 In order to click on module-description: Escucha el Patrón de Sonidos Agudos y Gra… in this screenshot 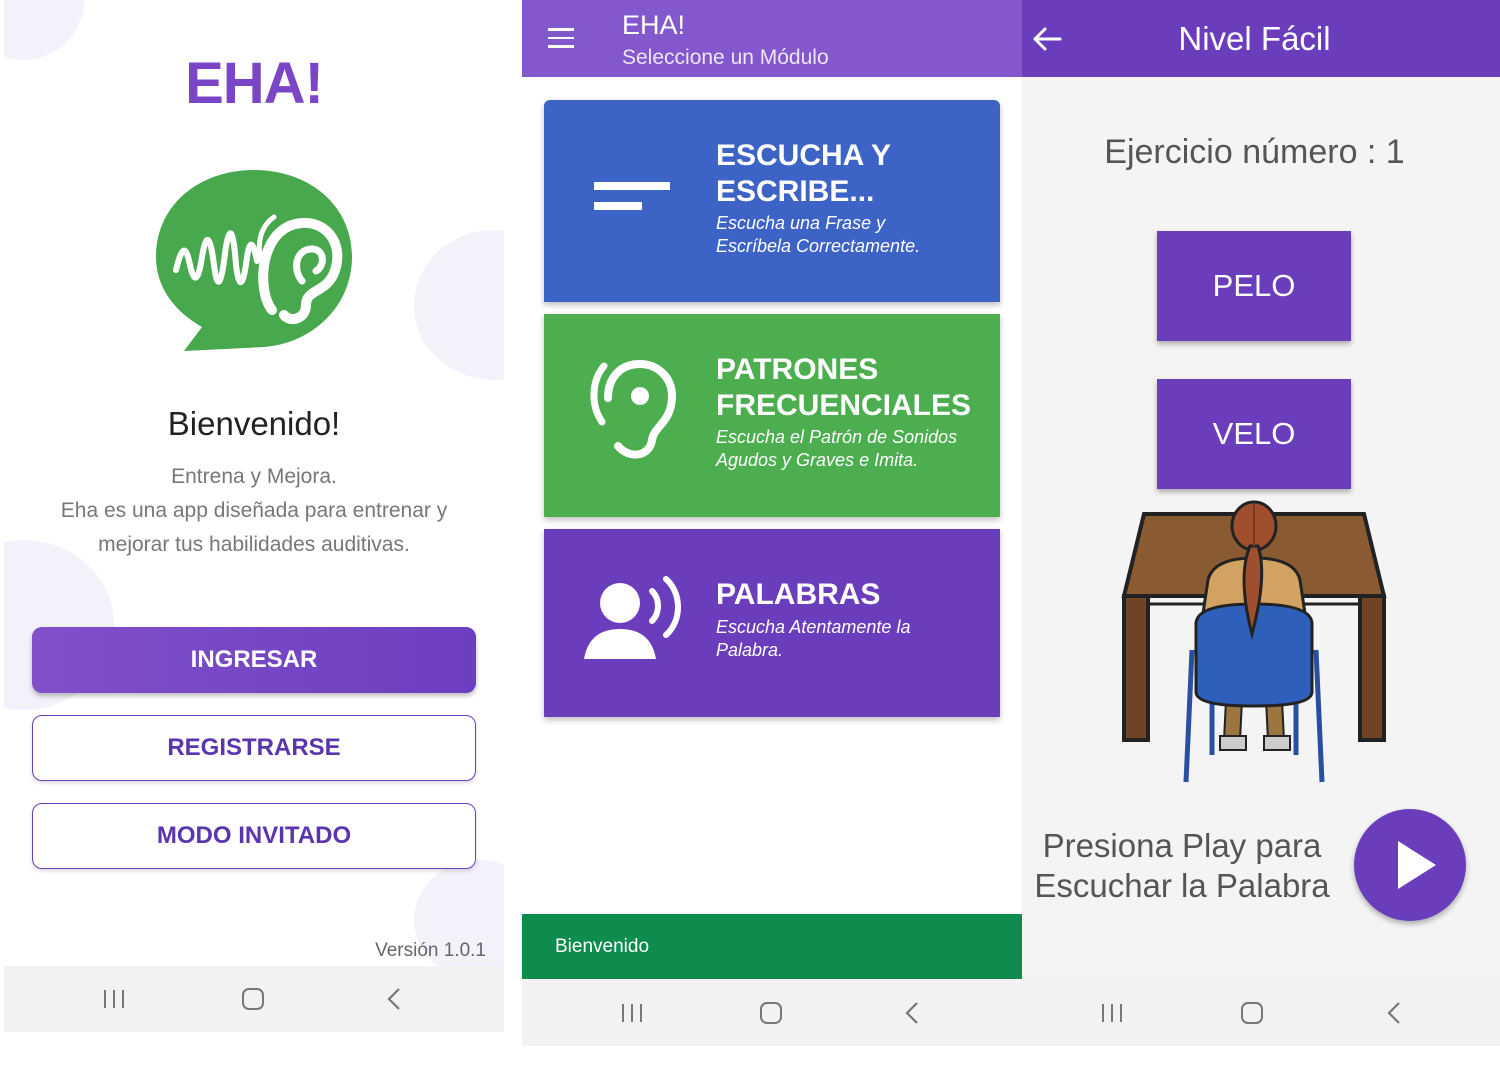, I will do `click(837, 448)`.